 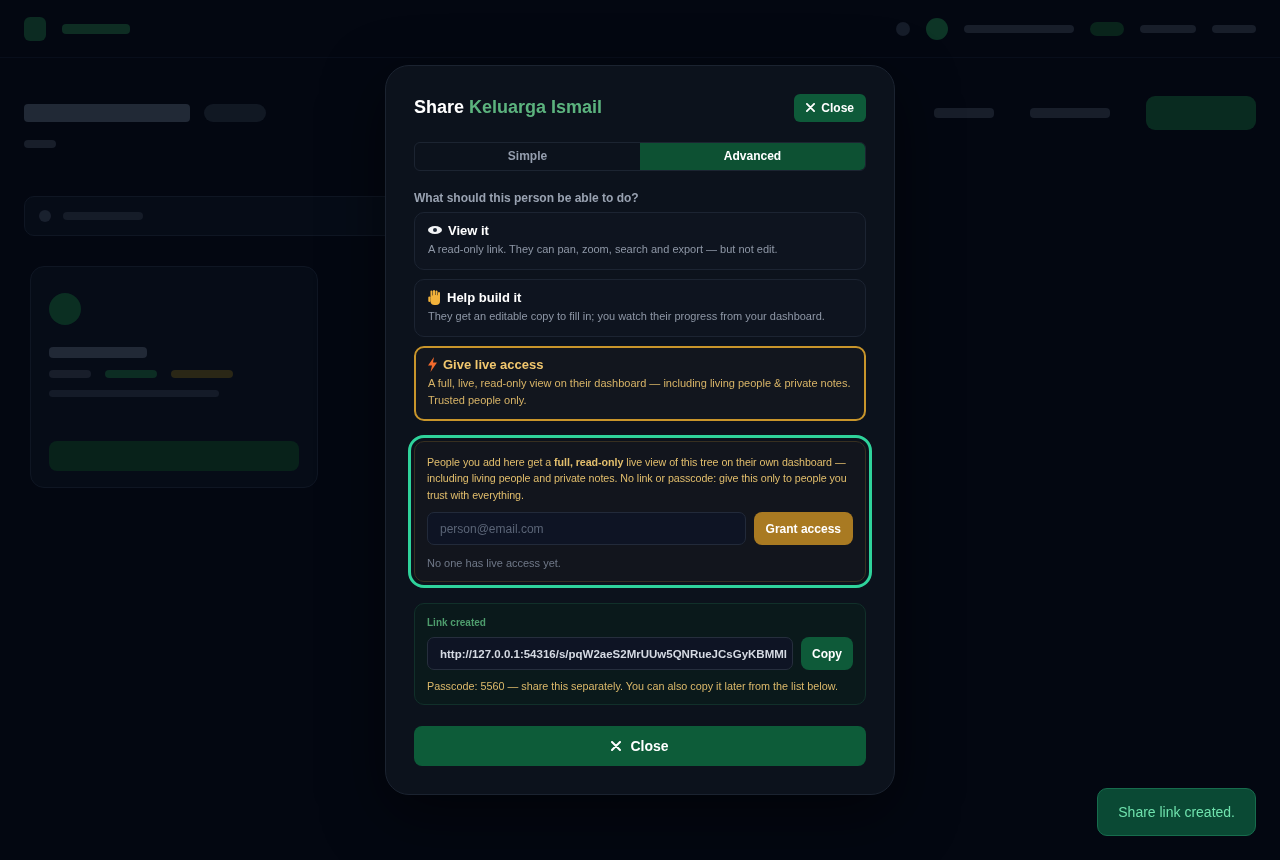 What do you see at coordinates (1107, 28) in the screenshot?
I see `pill-shape` at bounding box center [1107, 28].